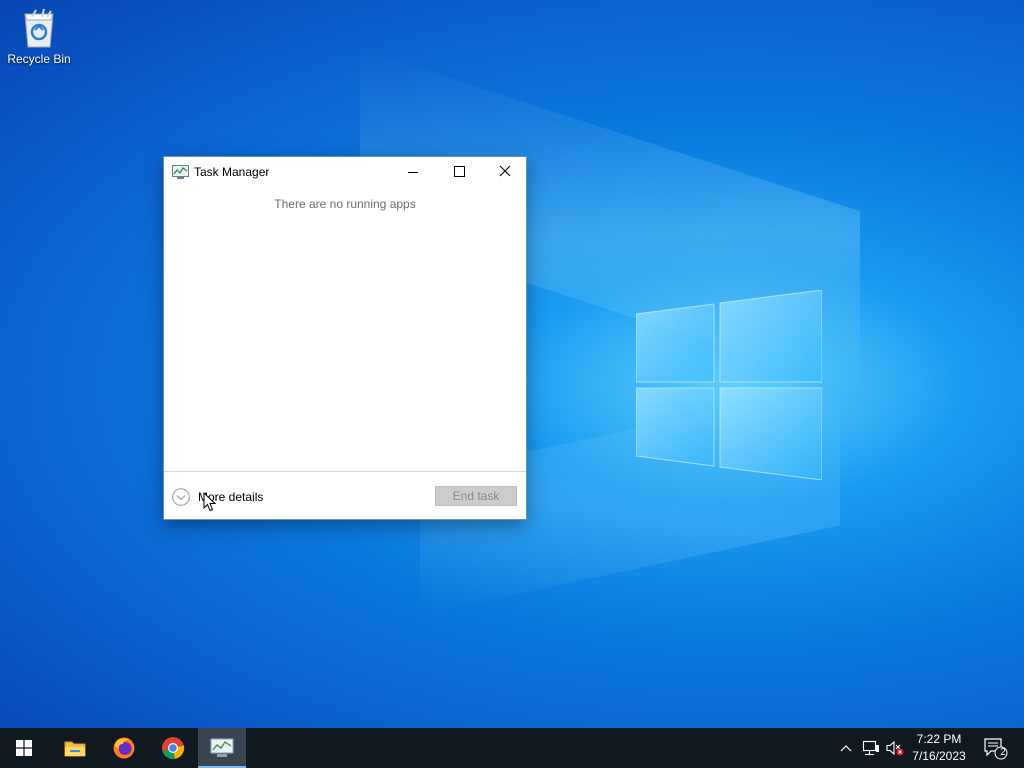 This screenshot has width=1024, height=768. I want to click on empty-apps-message: There are no running apps, so click(345, 204).